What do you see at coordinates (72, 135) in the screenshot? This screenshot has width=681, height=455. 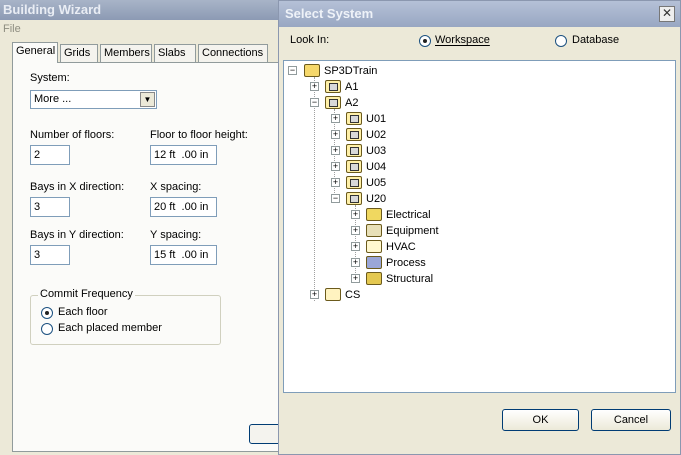 I see `floors-label: Number of floors:` at bounding box center [72, 135].